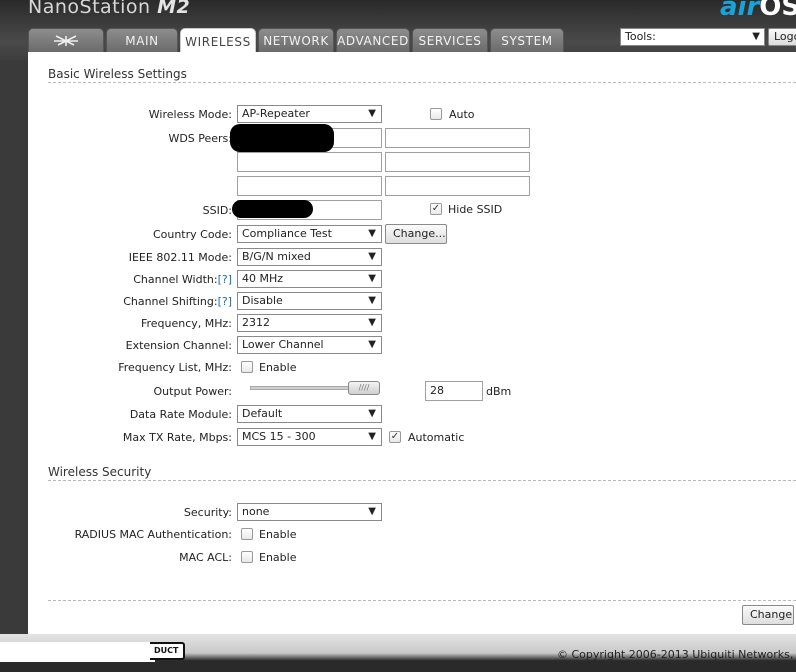 The image size is (796, 672). What do you see at coordinates (174, 9) in the screenshot?
I see `brand-model: M2` at bounding box center [174, 9].